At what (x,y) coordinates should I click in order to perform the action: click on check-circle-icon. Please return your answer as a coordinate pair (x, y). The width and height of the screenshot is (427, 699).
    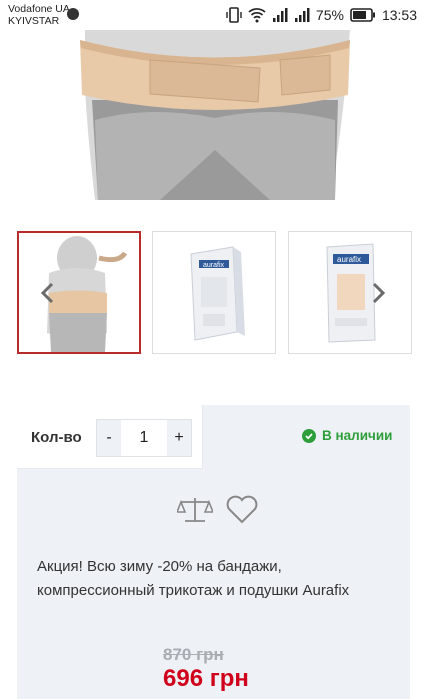
    Looking at the image, I should click on (309, 435).